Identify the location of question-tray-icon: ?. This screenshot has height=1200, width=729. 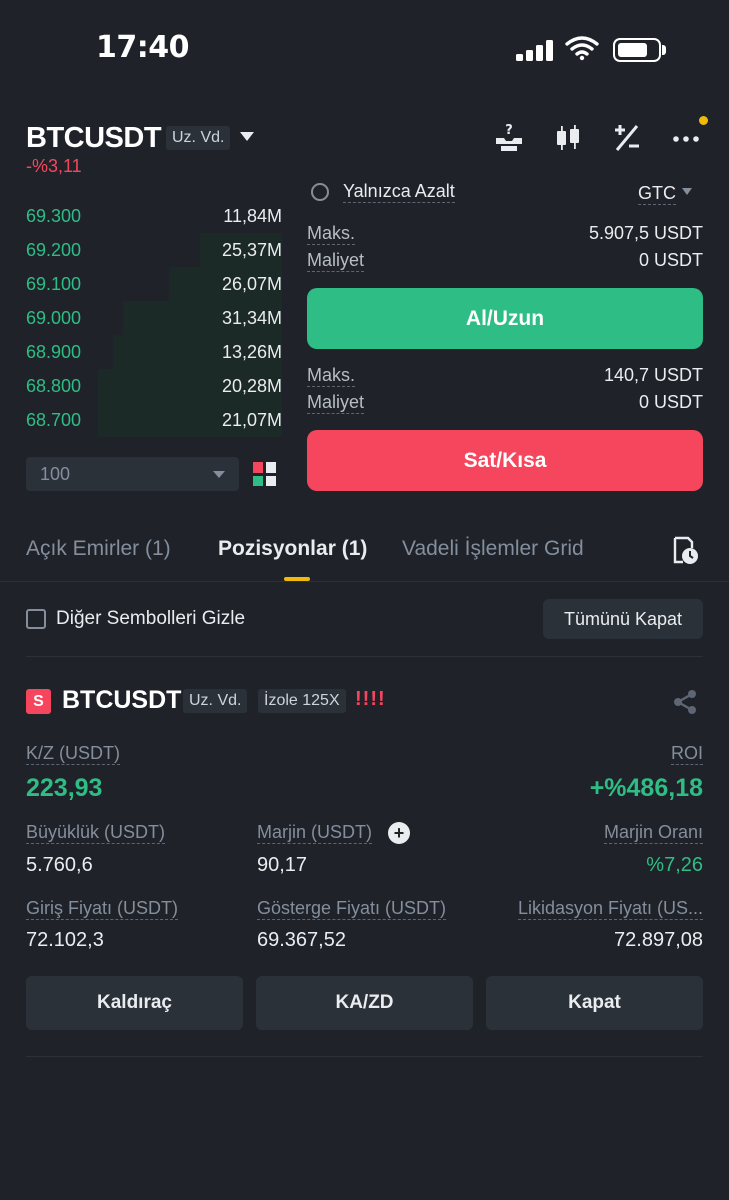
(509, 138).